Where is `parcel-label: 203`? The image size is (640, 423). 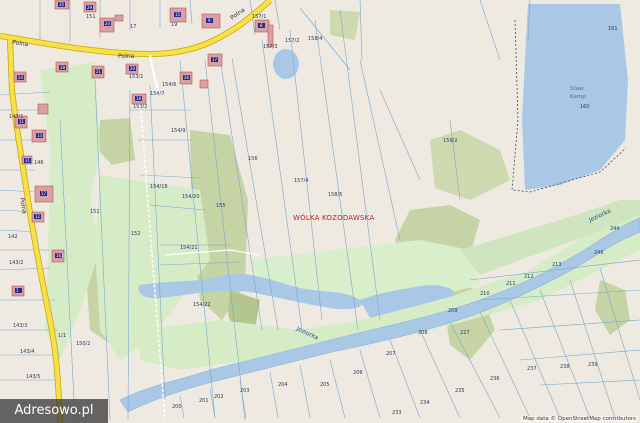 parcel-label: 203 is located at coordinates (245, 391).